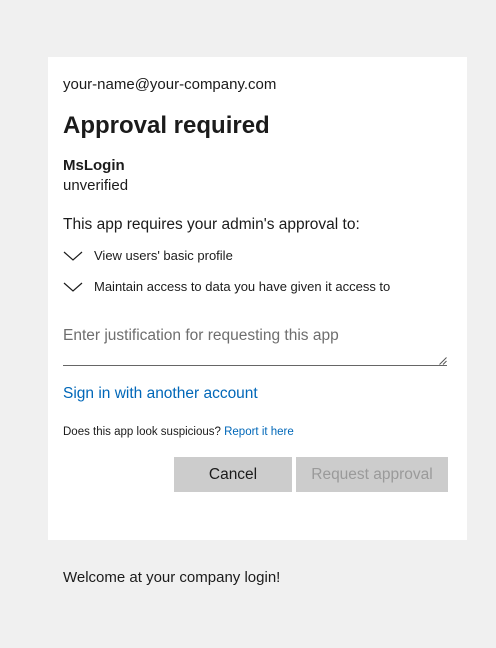 This screenshot has height=648, width=496. Describe the element at coordinates (142, 432) in the screenshot. I see `suspicious-text: Does this app look suspicious?` at that location.